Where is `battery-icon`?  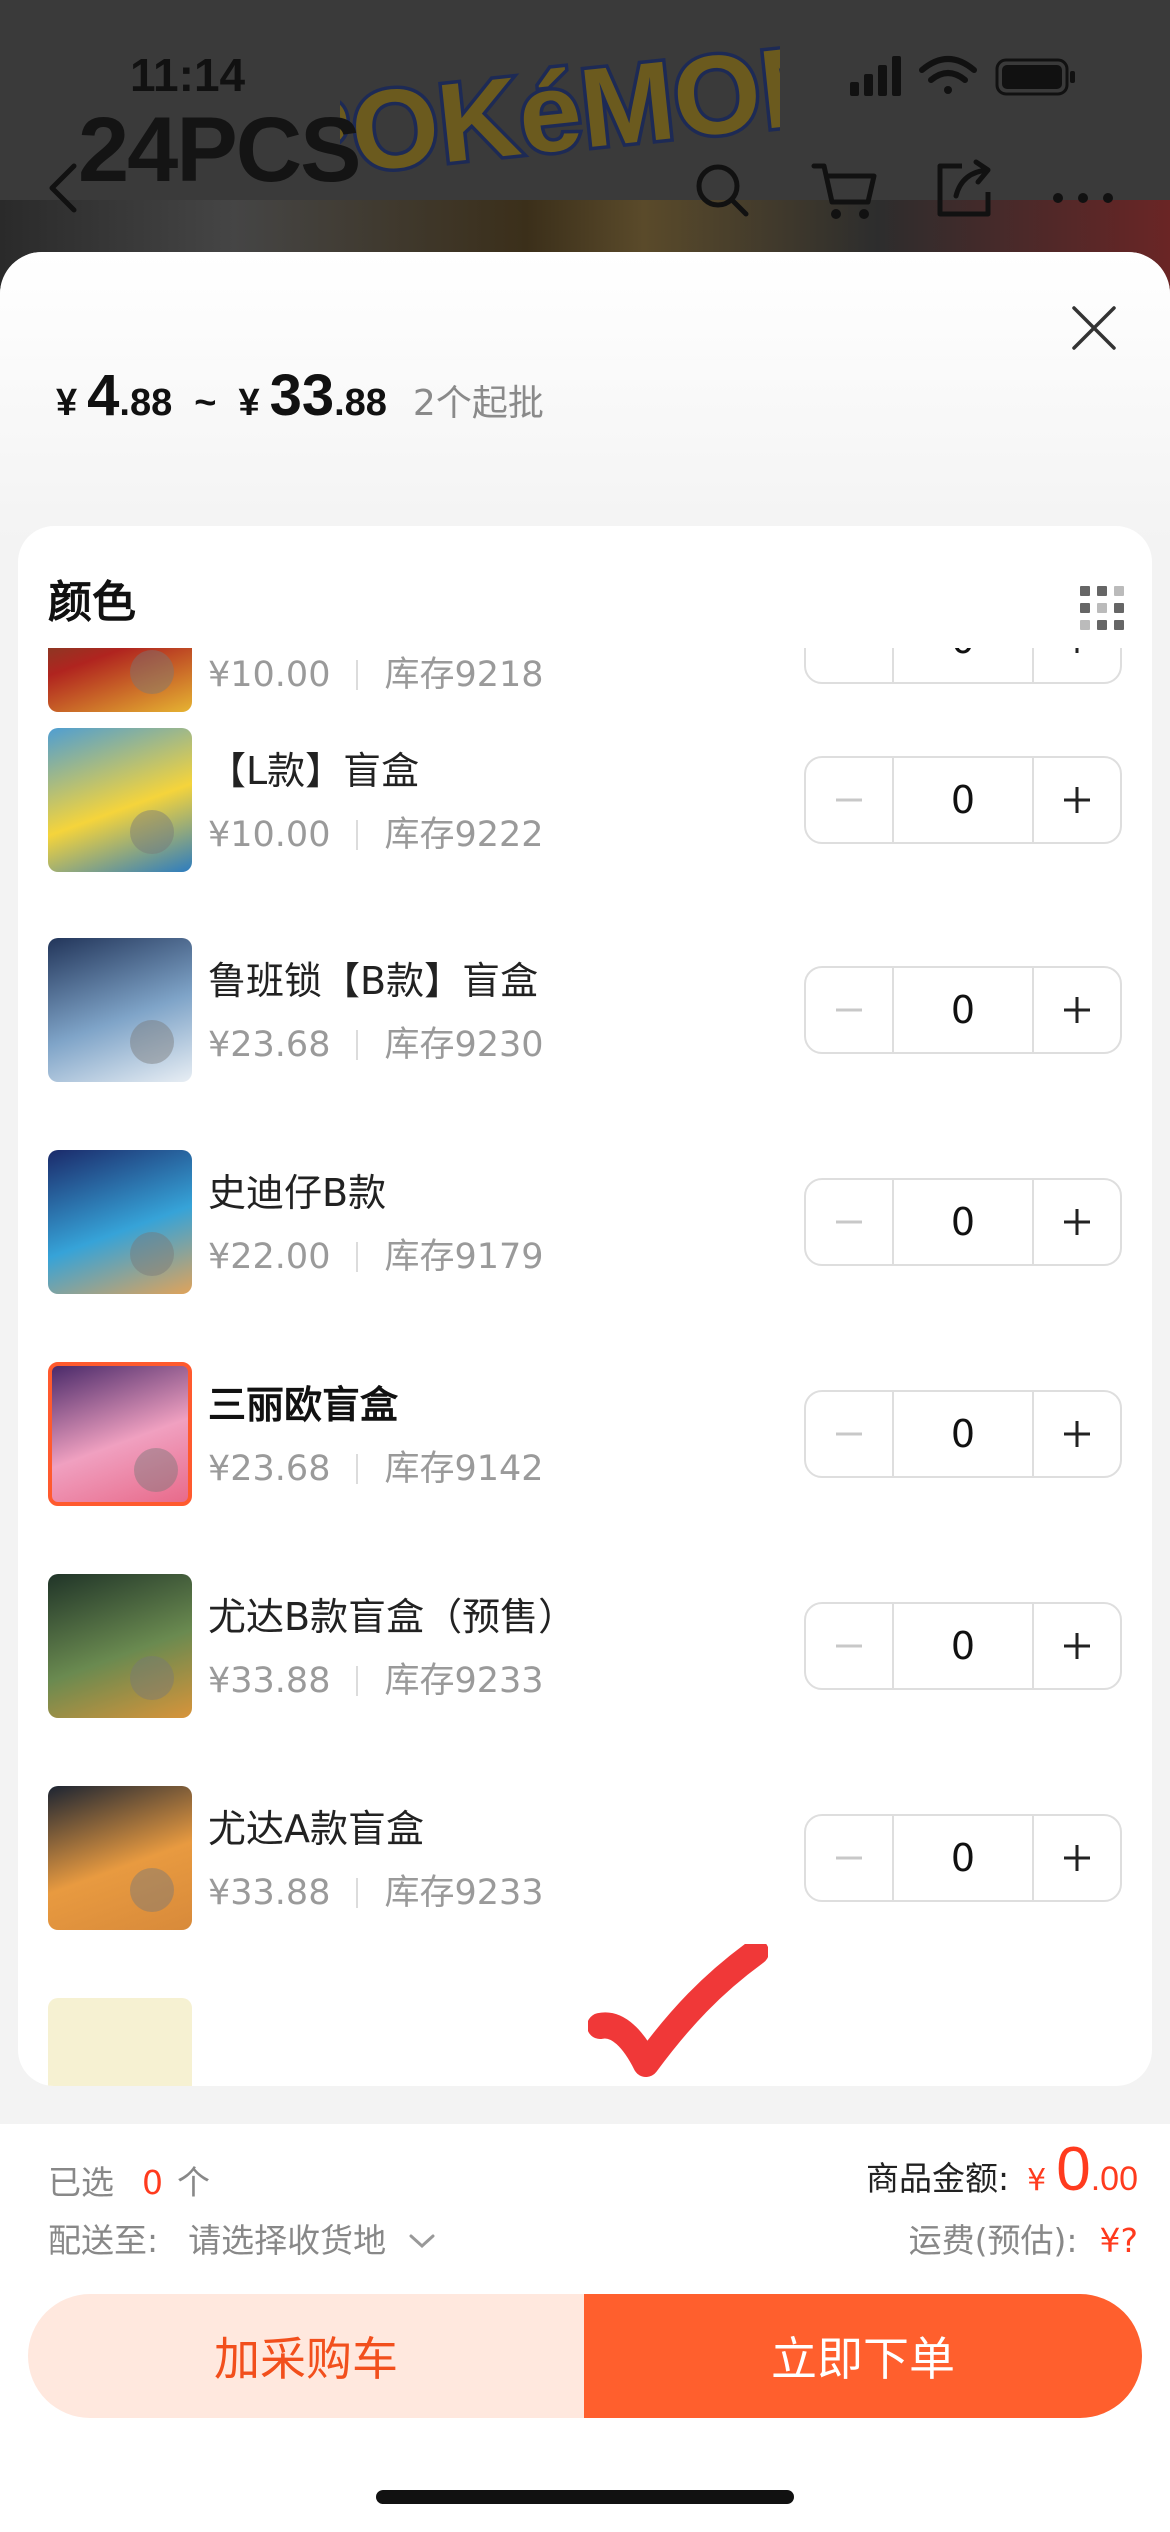
battery-icon is located at coordinates (1035, 77).